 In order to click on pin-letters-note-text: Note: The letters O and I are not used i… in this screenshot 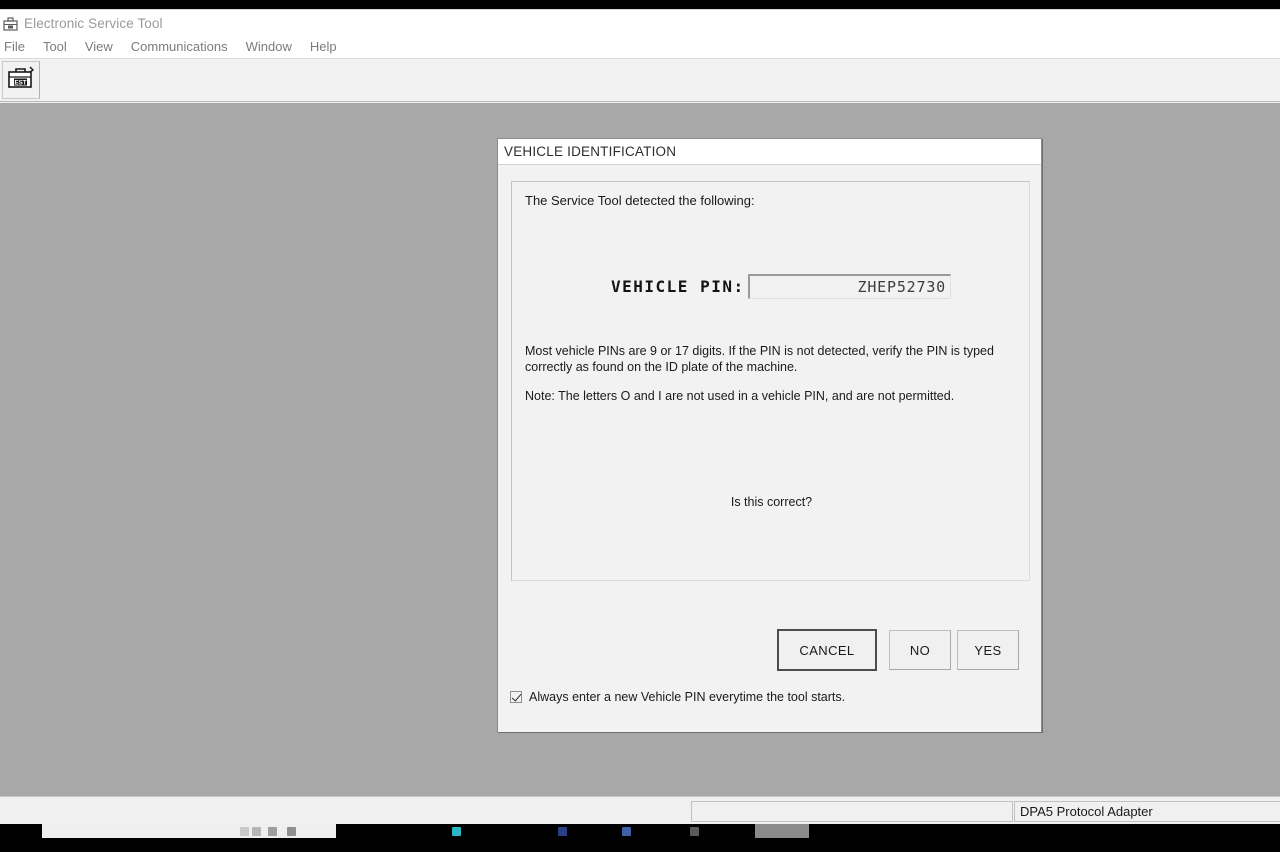, I will do `click(740, 396)`.